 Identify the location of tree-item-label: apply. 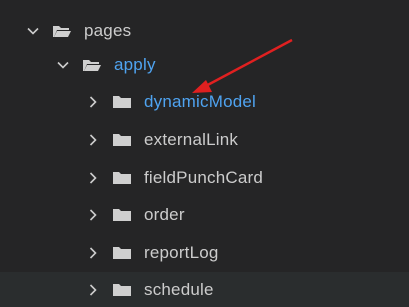
(135, 64).